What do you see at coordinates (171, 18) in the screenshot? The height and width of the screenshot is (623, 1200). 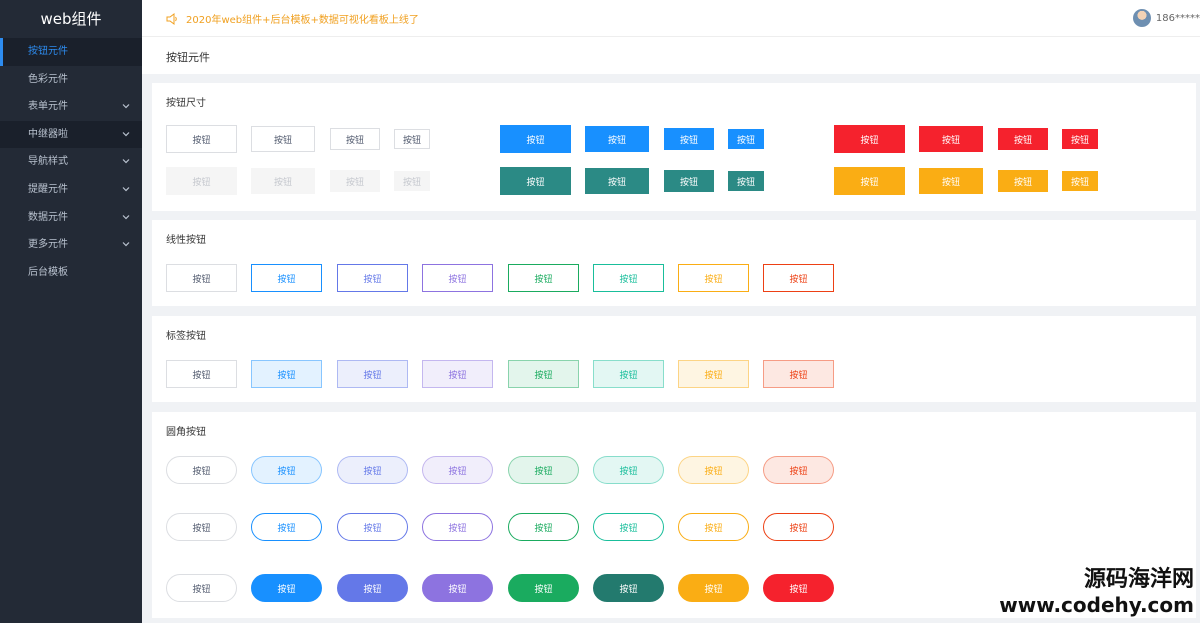 I see `speaker-icon` at bounding box center [171, 18].